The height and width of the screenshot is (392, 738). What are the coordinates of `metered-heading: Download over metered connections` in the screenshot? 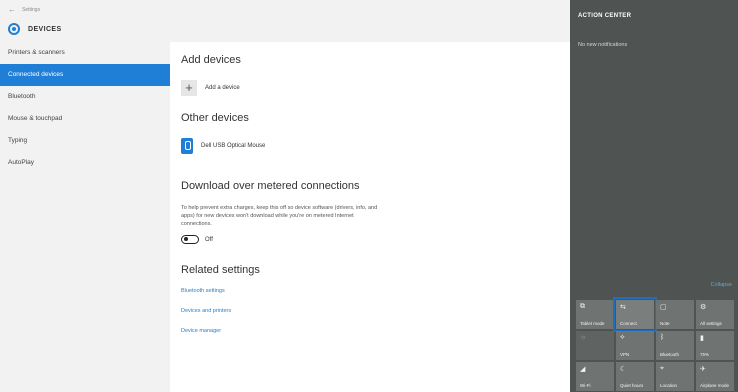 It's located at (270, 186).